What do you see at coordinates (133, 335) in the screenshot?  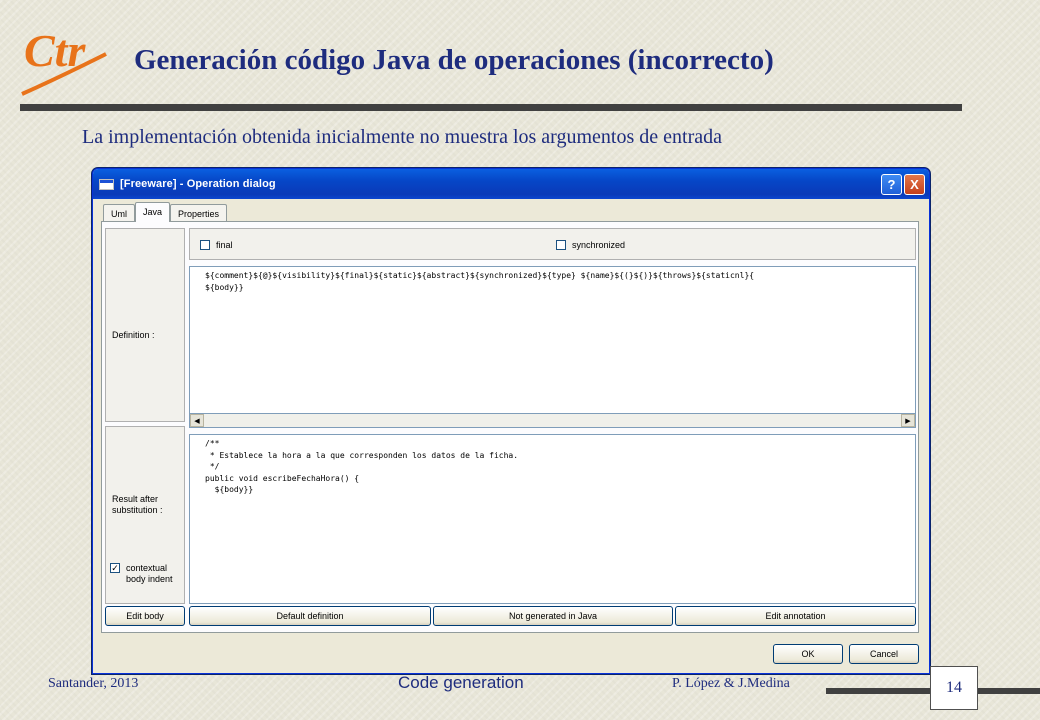 I see `definition-label: Definition :` at bounding box center [133, 335].